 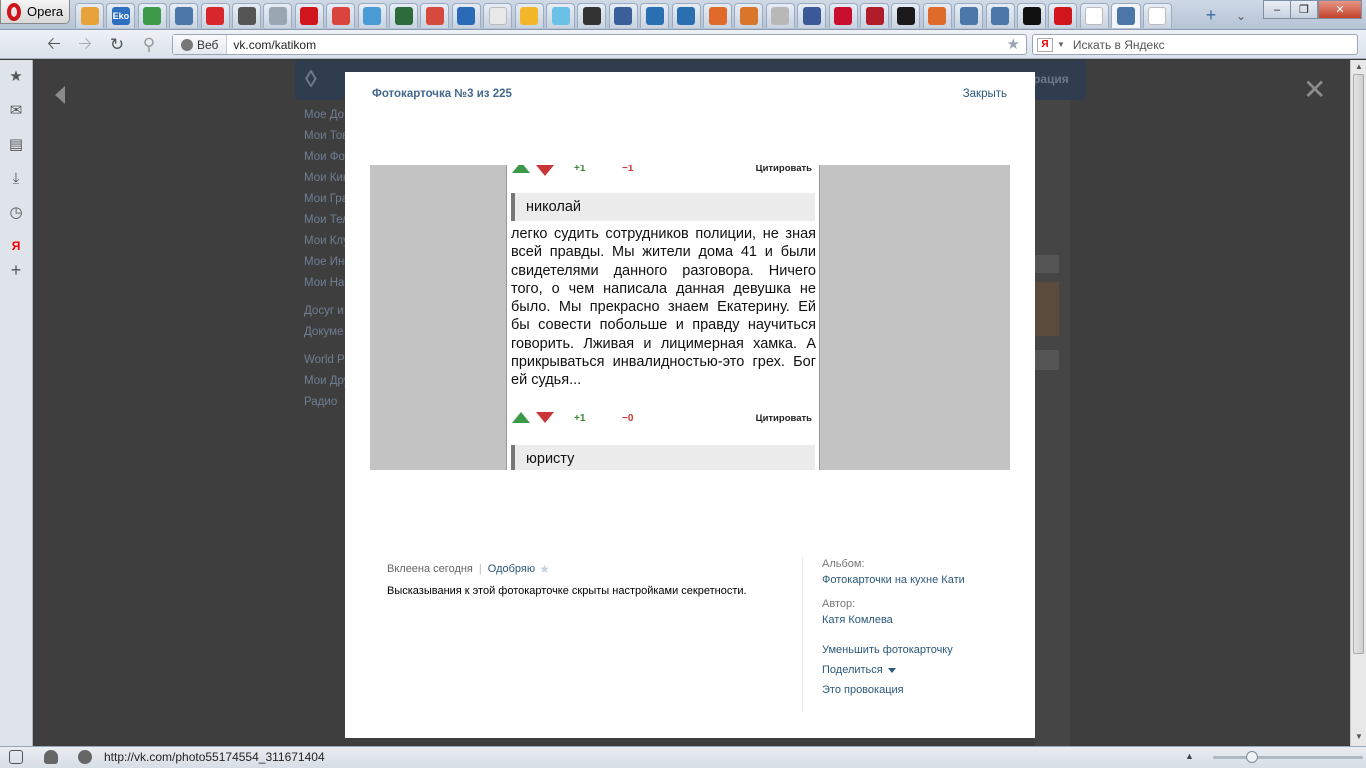 I want to click on tab: Eko, so click(x=121, y=15).